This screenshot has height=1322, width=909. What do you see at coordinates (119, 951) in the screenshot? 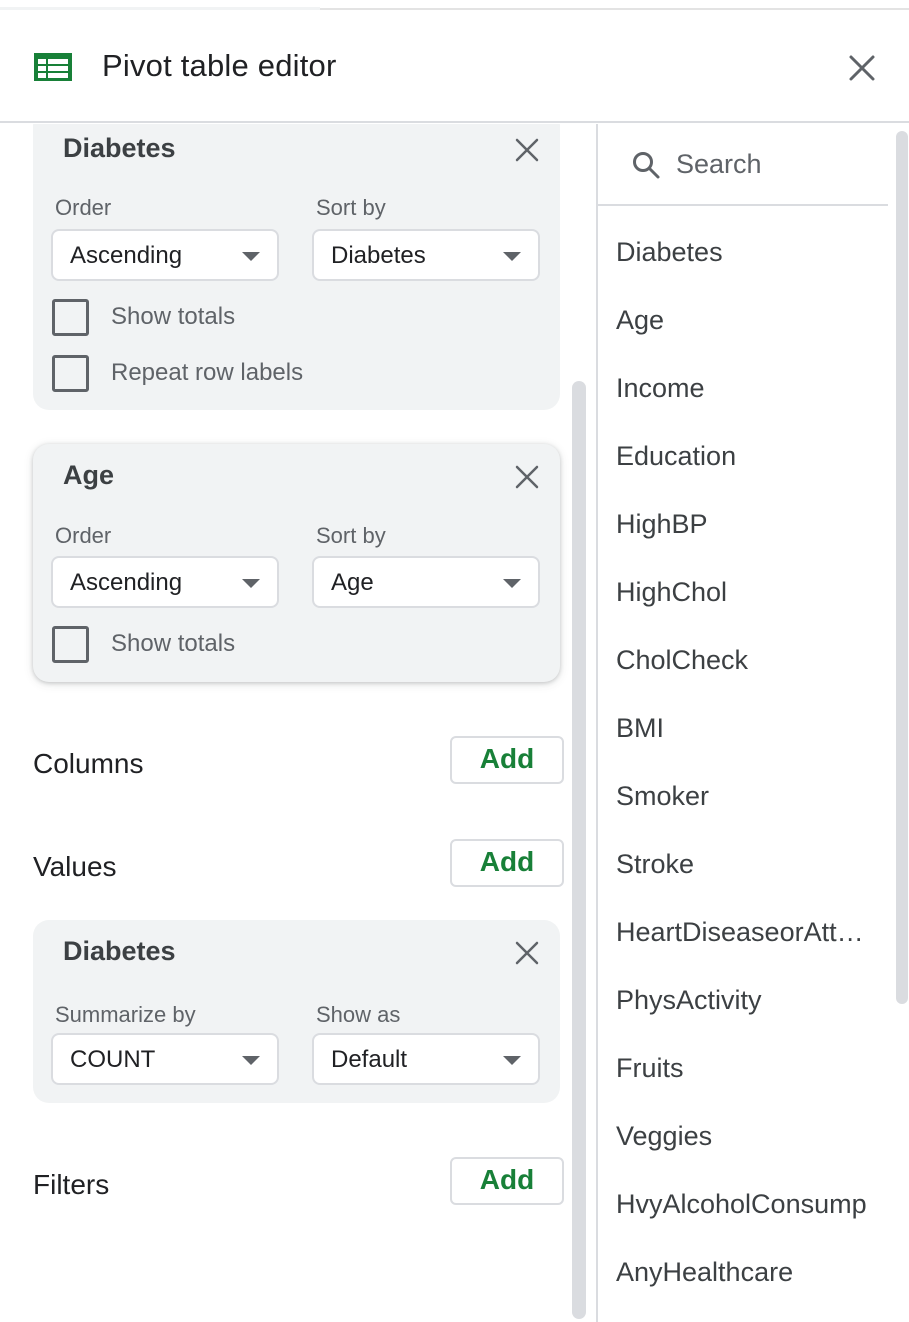
I see `value-card-title: Diabetes` at bounding box center [119, 951].